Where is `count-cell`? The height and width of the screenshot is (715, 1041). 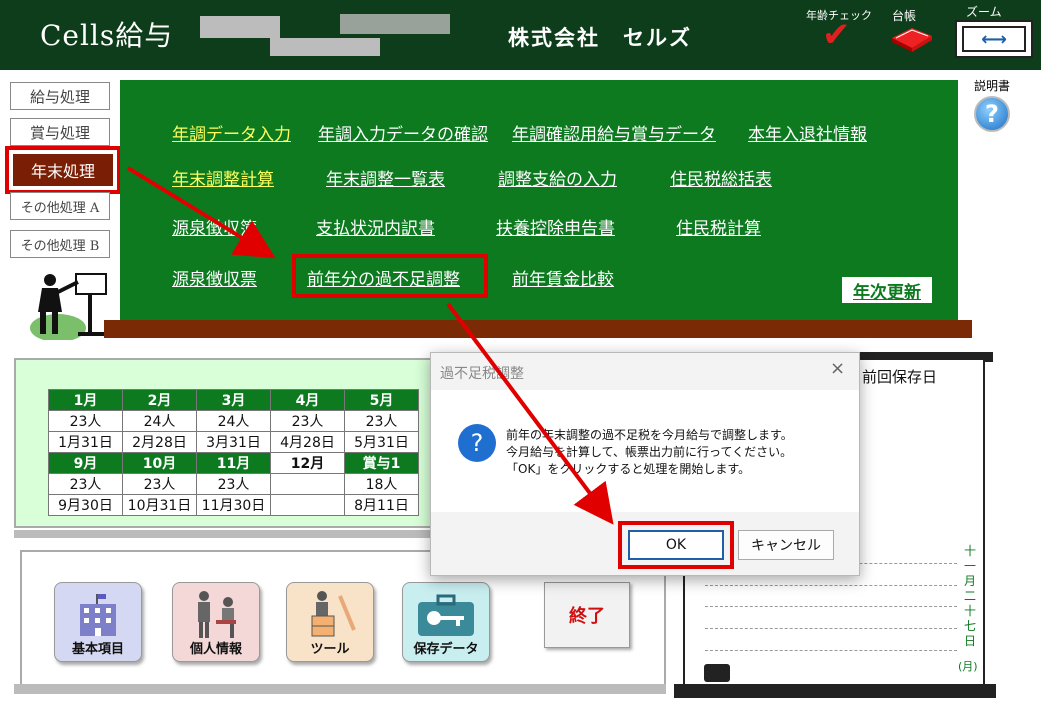 count-cell is located at coordinates (307, 484).